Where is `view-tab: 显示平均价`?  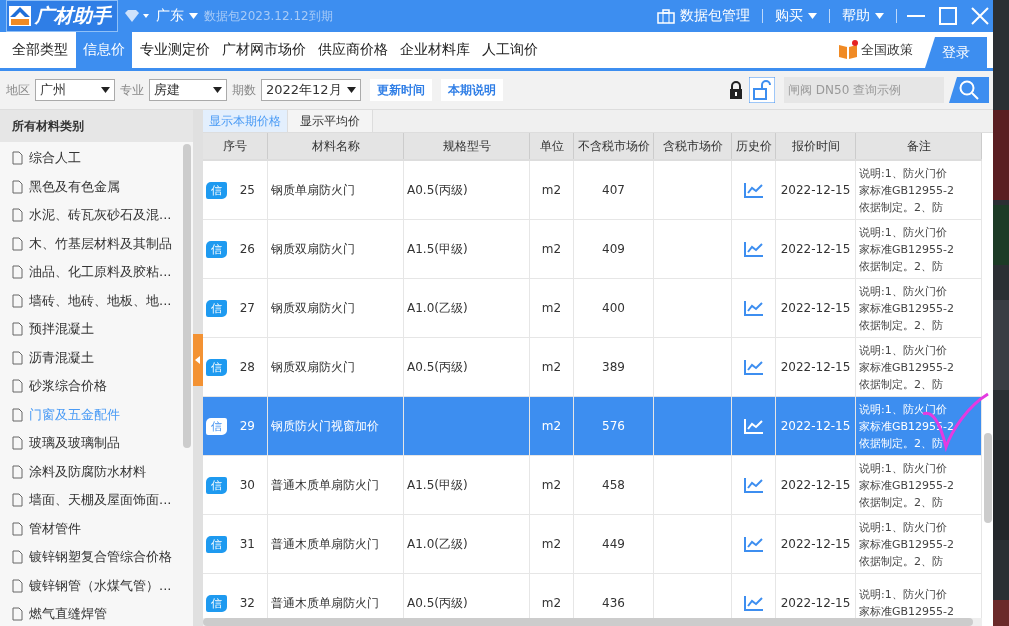 view-tab: 显示平均价 is located at coordinates (330, 121).